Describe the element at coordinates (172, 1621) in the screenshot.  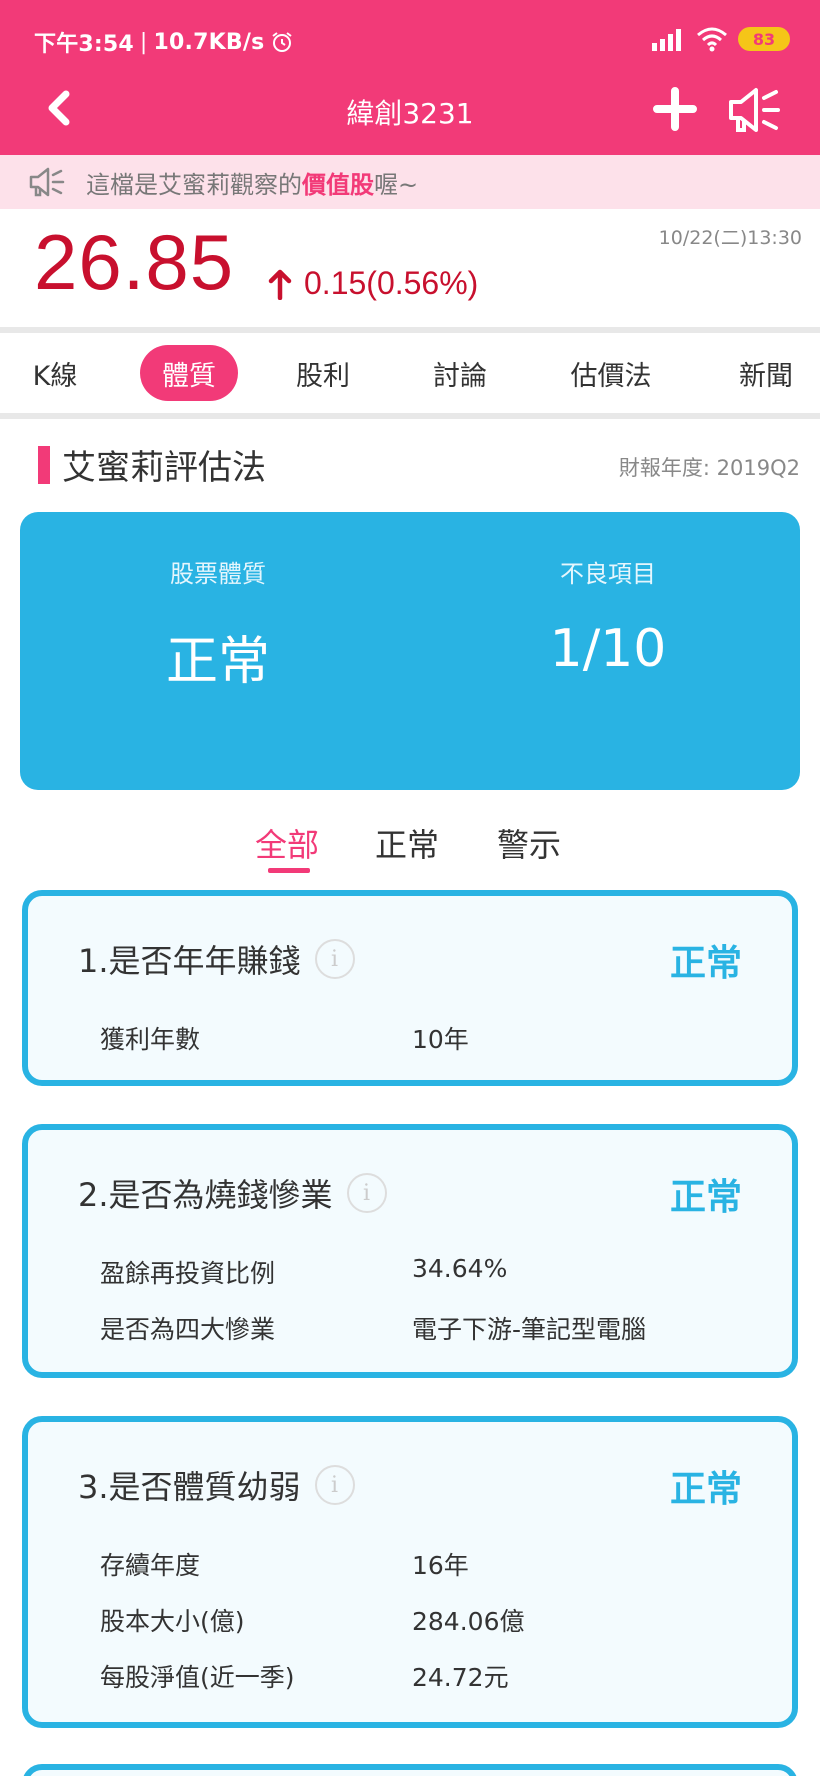
I see `check-row-label: 股本大小(億)` at that location.